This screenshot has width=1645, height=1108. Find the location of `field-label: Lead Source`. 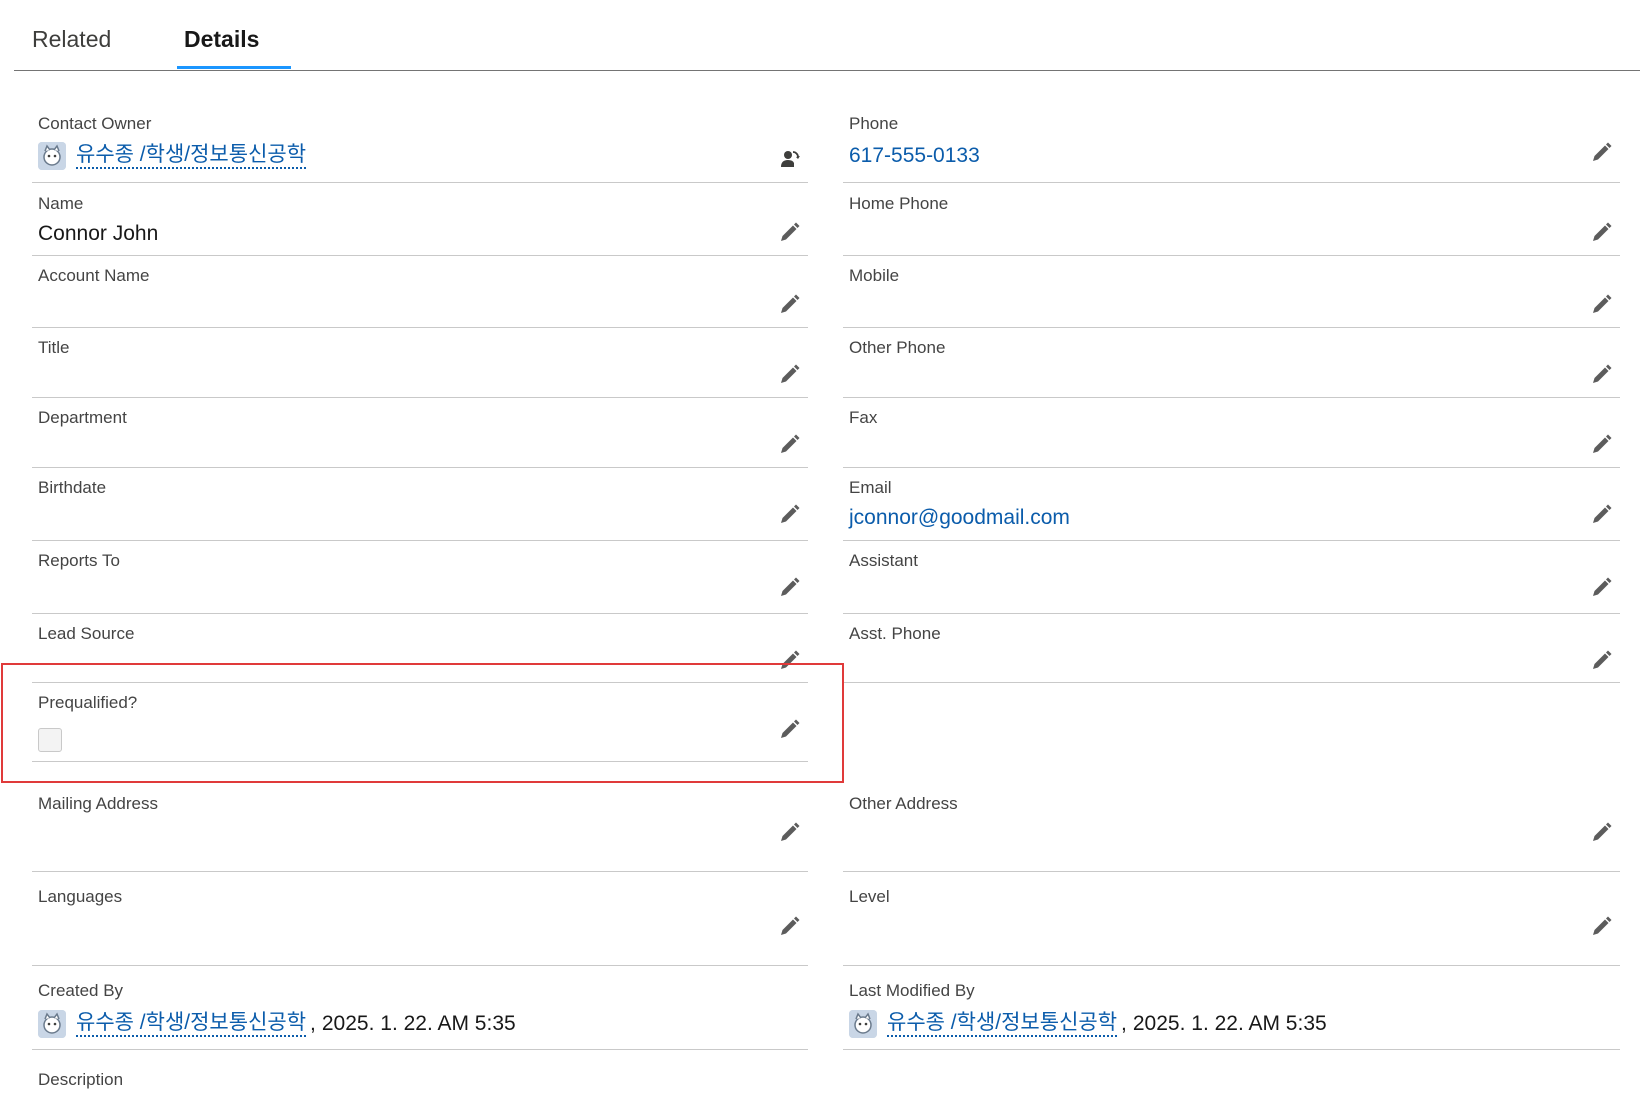

field-label: Lead Source is located at coordinates (86, 633).